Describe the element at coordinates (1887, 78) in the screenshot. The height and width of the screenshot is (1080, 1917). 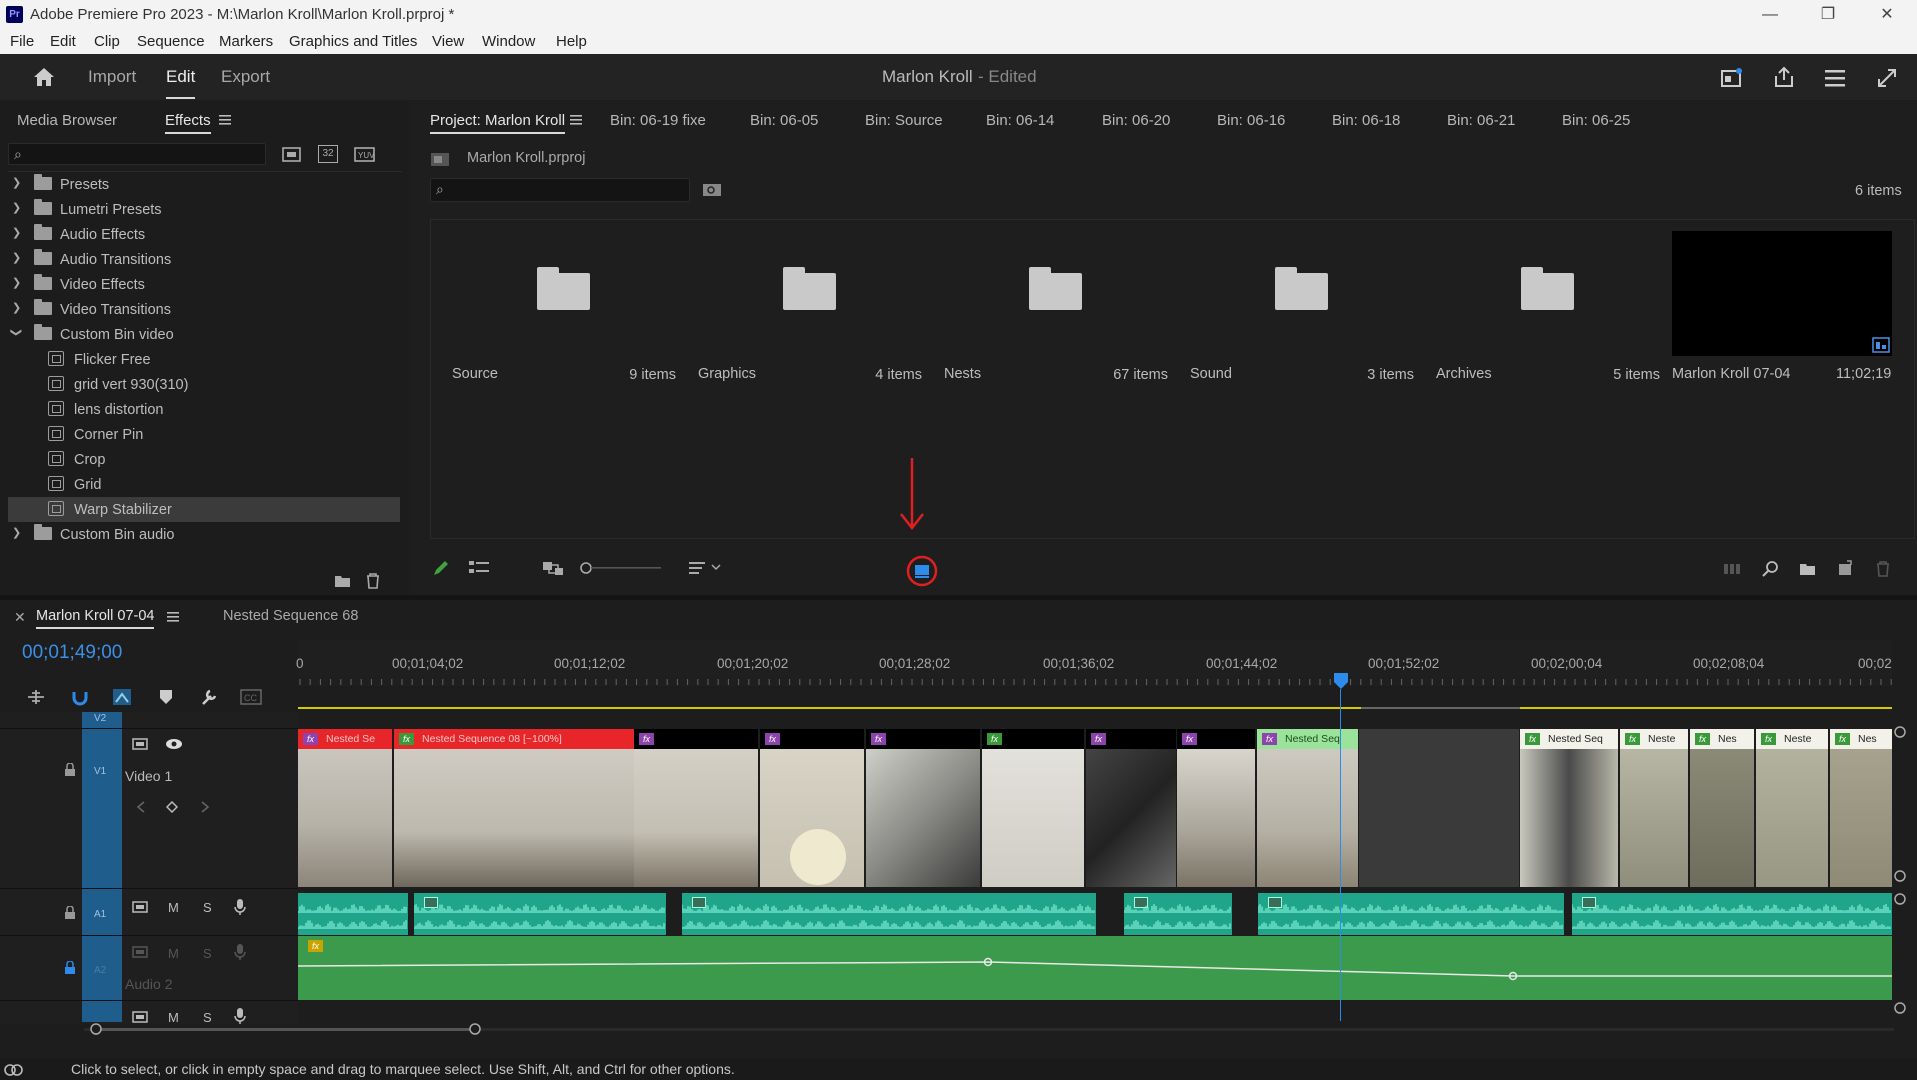
I see `fullscreen-icon` at that location.